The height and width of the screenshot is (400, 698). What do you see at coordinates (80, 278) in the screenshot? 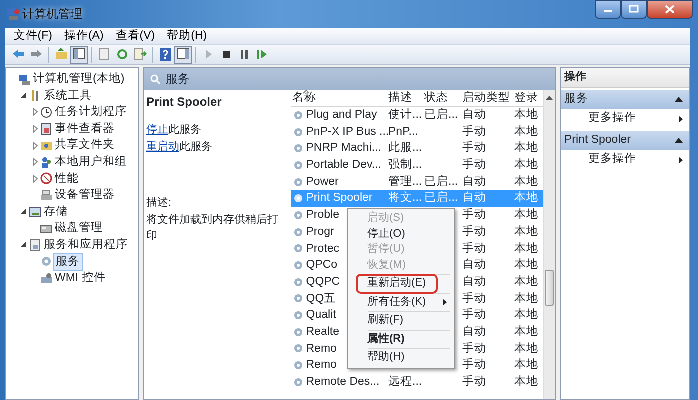
I see `tree-item: WMI 控件` at bounding box center [80, 278].